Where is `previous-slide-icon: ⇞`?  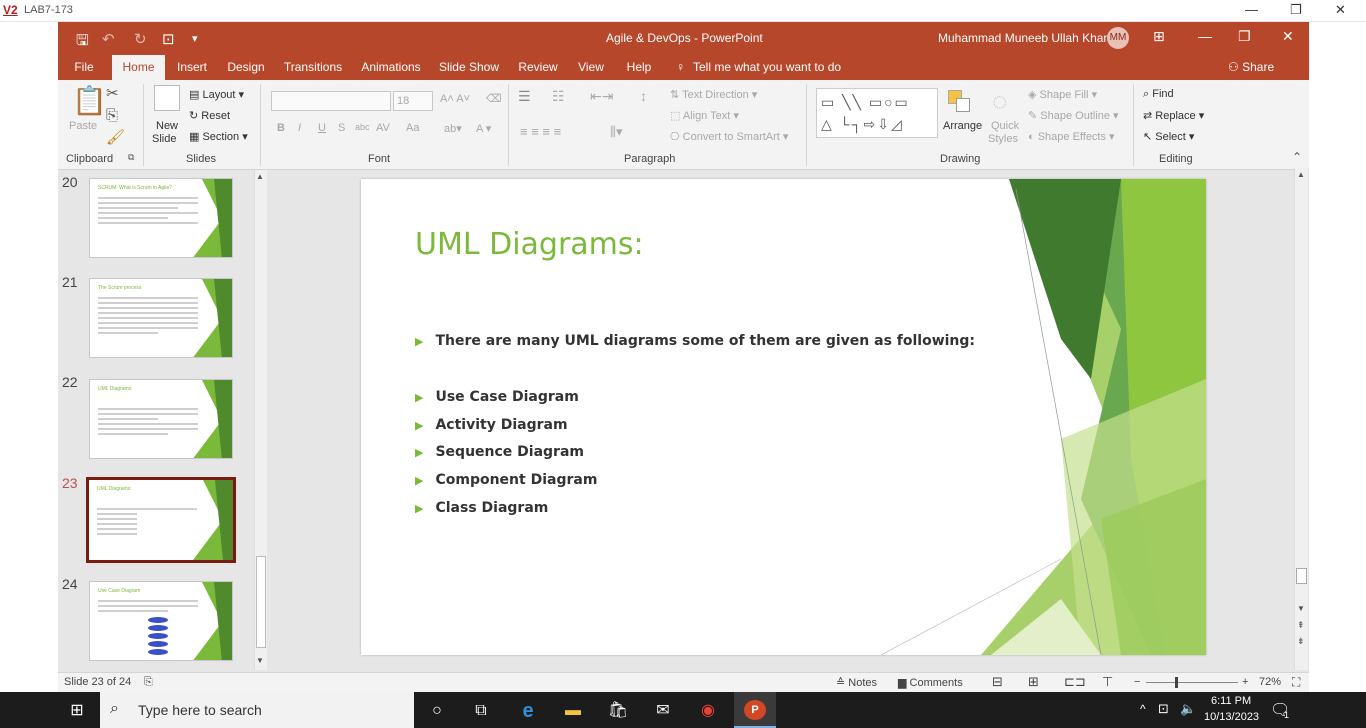
previous-slide-icon: ⇞ is located at coordinates (1301, 625).